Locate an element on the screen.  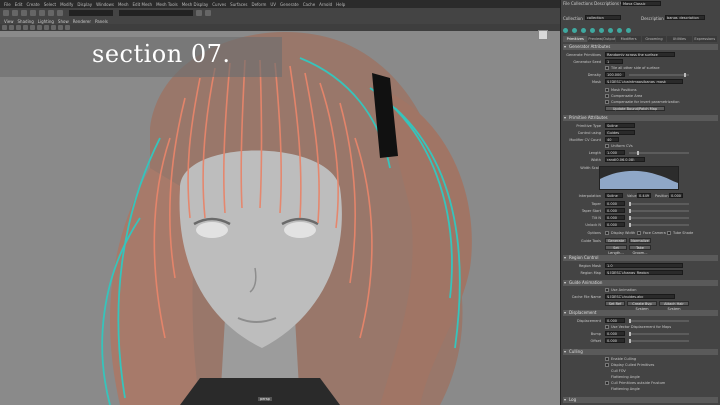
cache-file-field: ${DESC}/guides.abc is located at coordinates (640, 296).